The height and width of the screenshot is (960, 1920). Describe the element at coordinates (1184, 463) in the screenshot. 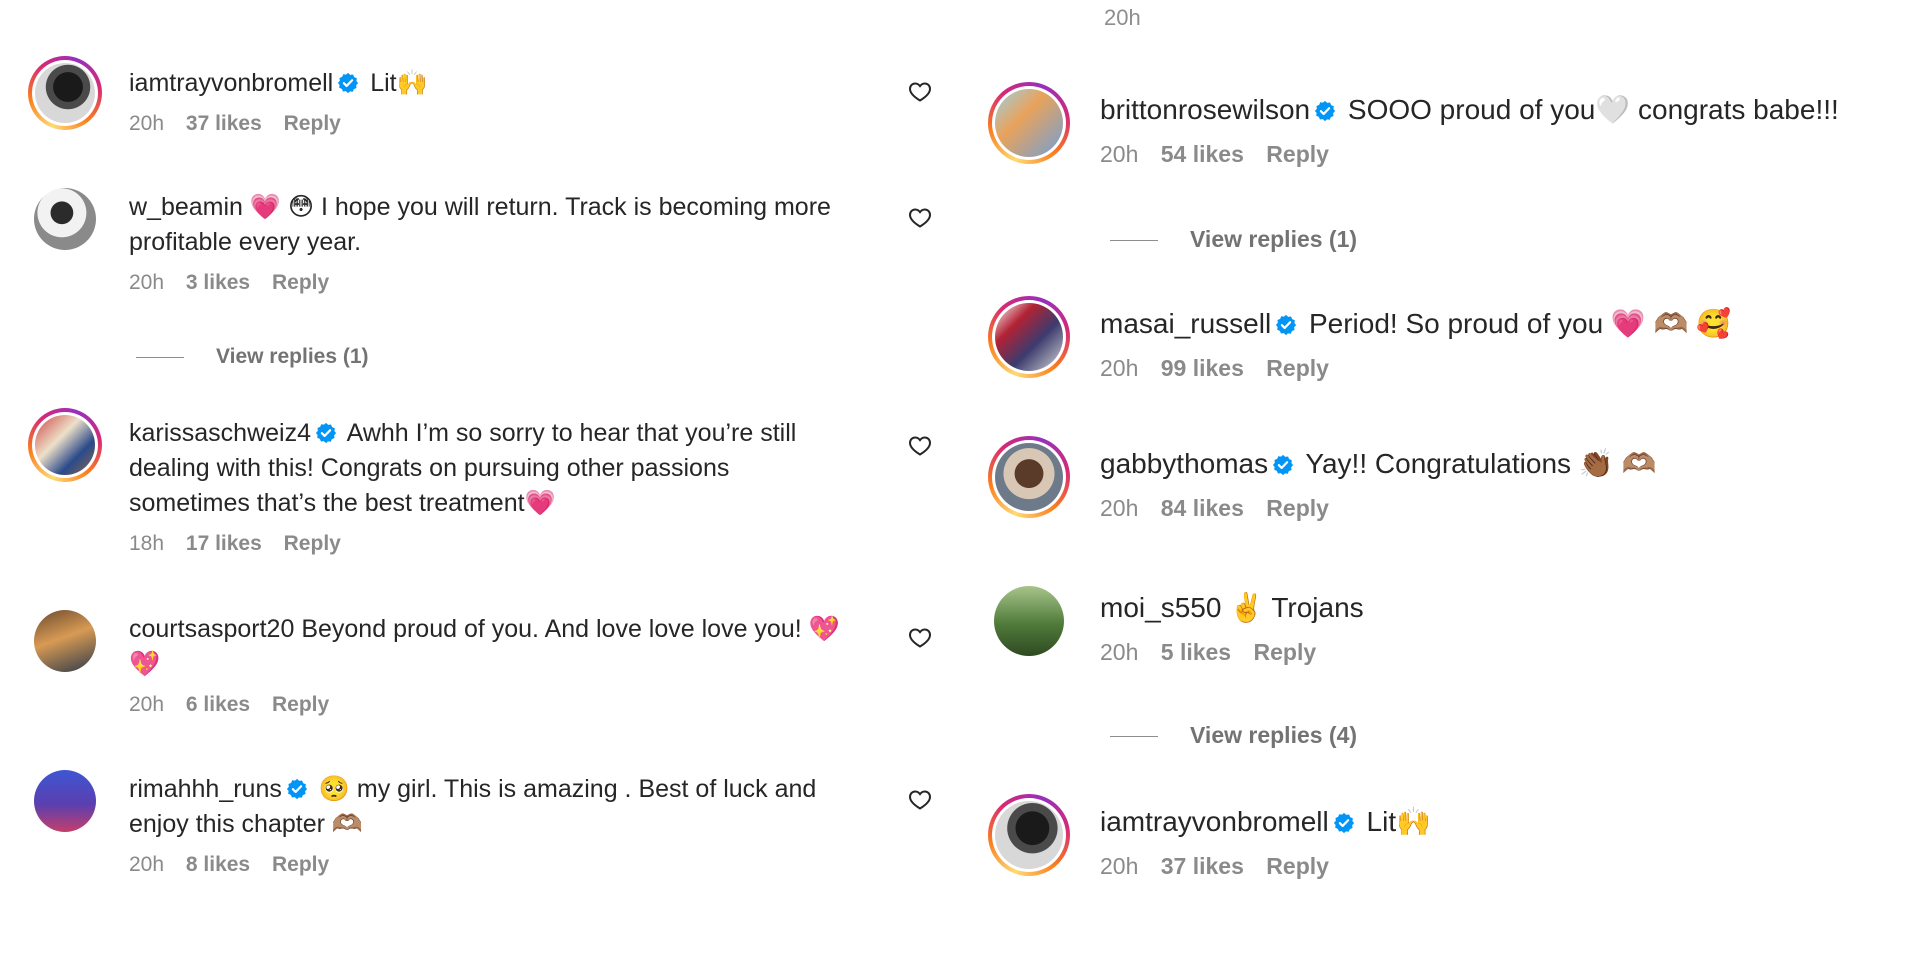

I see `comment-username: gabbythomas` at that location.